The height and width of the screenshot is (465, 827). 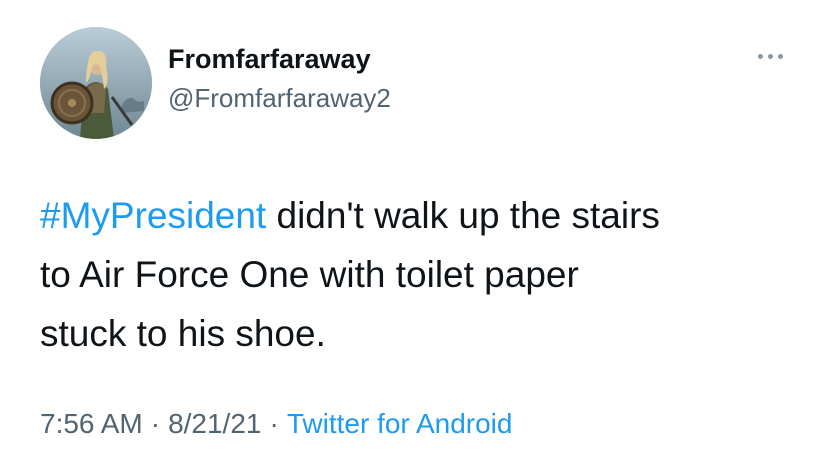 What do you see at coordinates (279, 98) in the screenshot?
I see `user-handle: @Fromfarfaraway2` at bounding box center [279, 98].